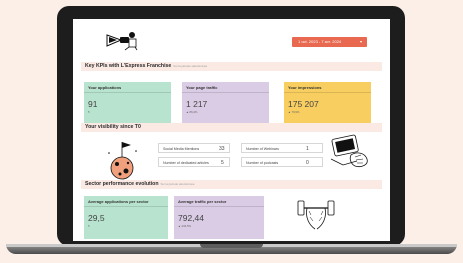  I want to click on sector-section-note: Sur la période sélectionnée, so click(177, 184).